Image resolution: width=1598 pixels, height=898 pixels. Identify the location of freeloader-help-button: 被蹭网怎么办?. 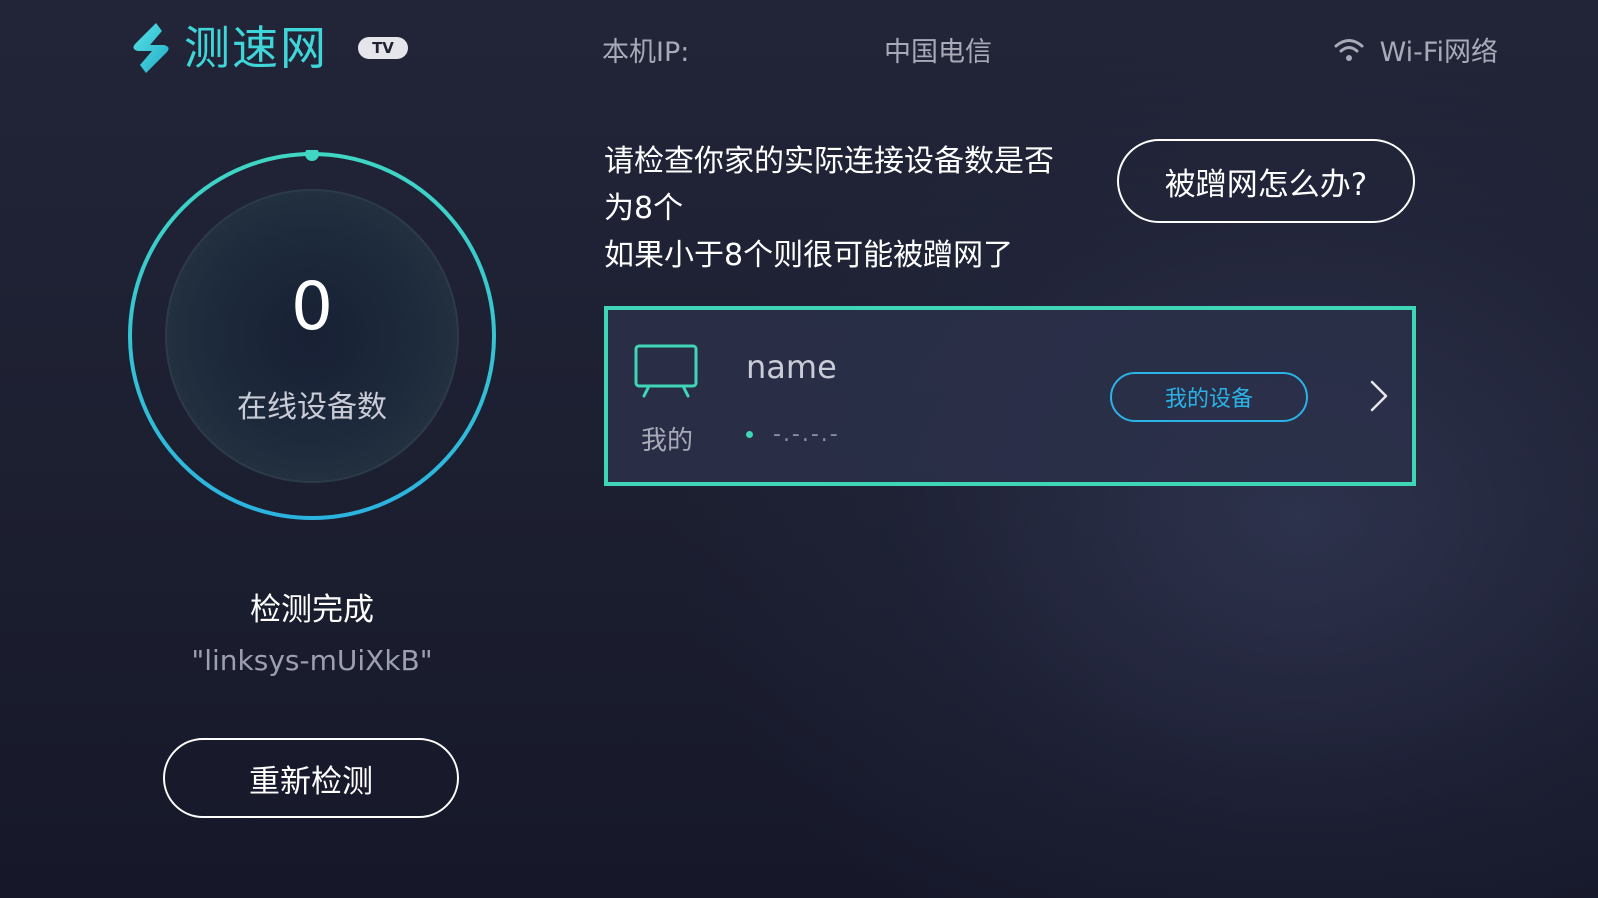
(1266, 181).